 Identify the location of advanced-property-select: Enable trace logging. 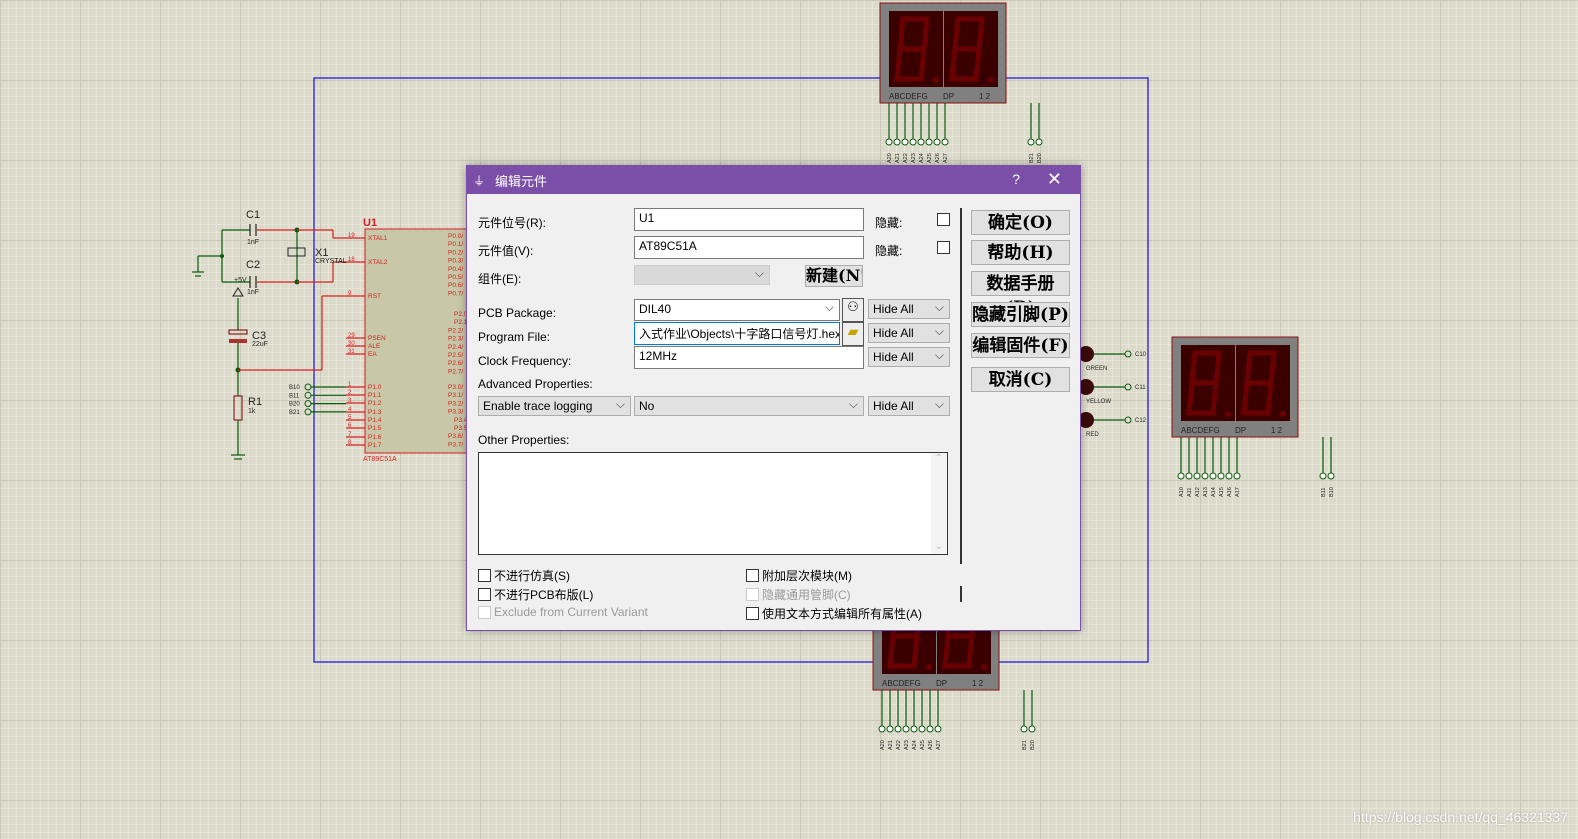
(554, 406).